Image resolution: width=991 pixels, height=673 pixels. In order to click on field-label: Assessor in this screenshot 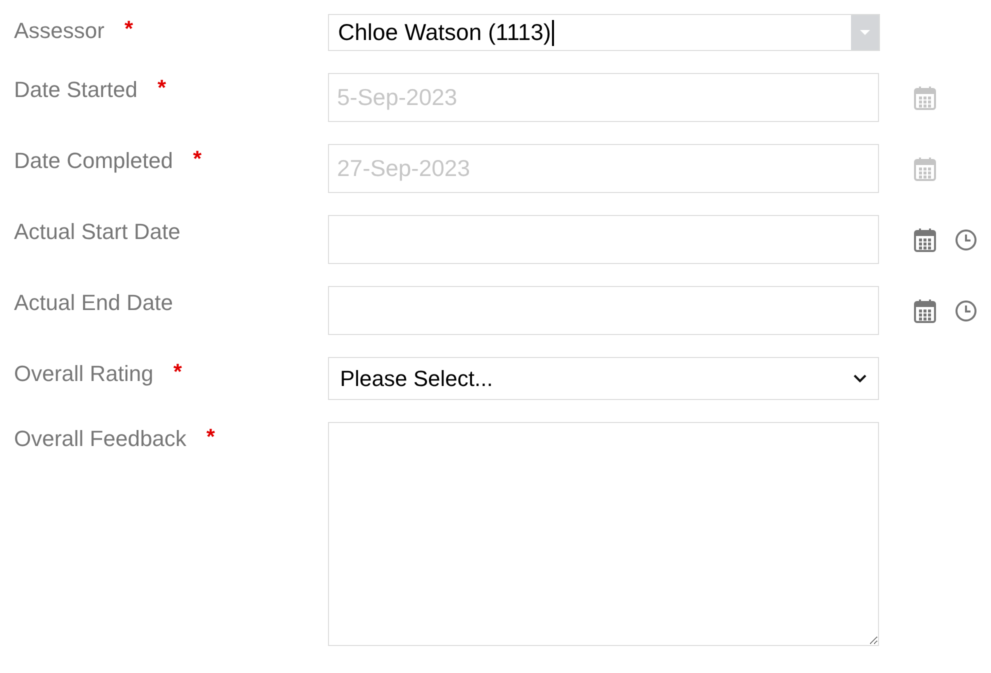, I will do `click(59, 31)`.